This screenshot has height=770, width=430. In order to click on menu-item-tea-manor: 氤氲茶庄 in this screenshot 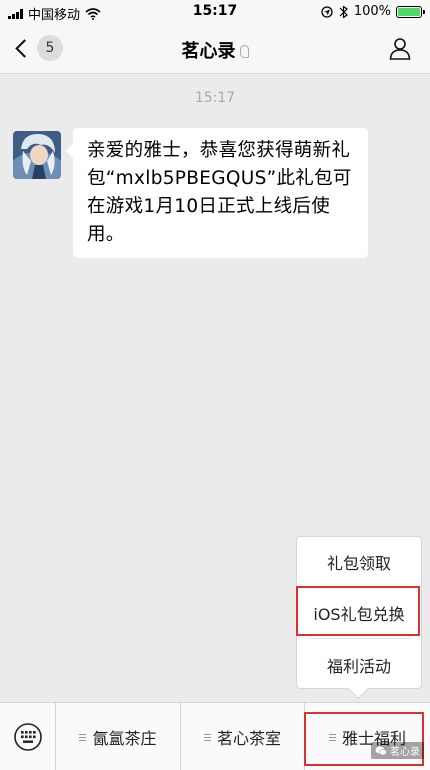, I will do `click(118, 736)`.